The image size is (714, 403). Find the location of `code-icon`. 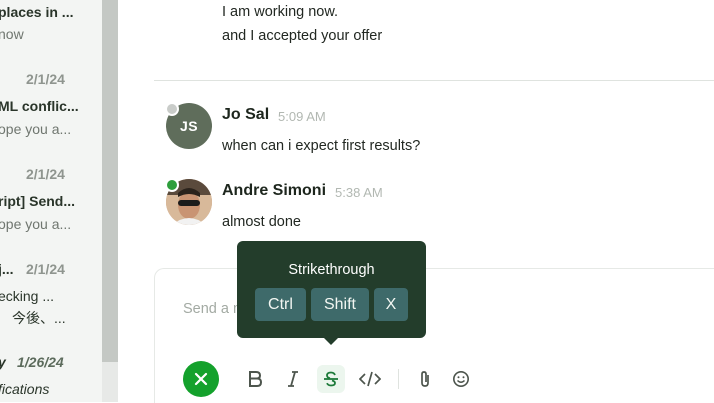

code-icon is located at coordinates (370, 379).